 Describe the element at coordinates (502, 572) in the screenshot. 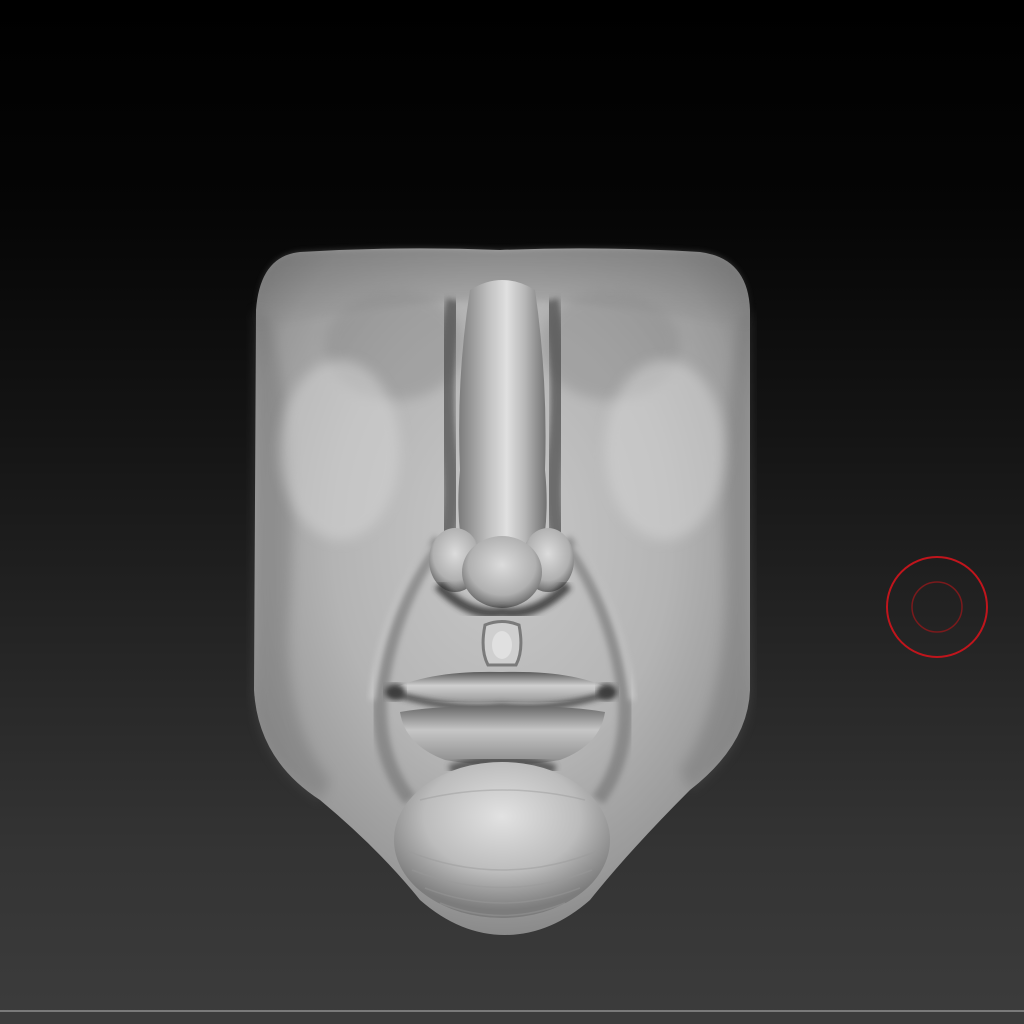

I see `nose-tip` at that location.